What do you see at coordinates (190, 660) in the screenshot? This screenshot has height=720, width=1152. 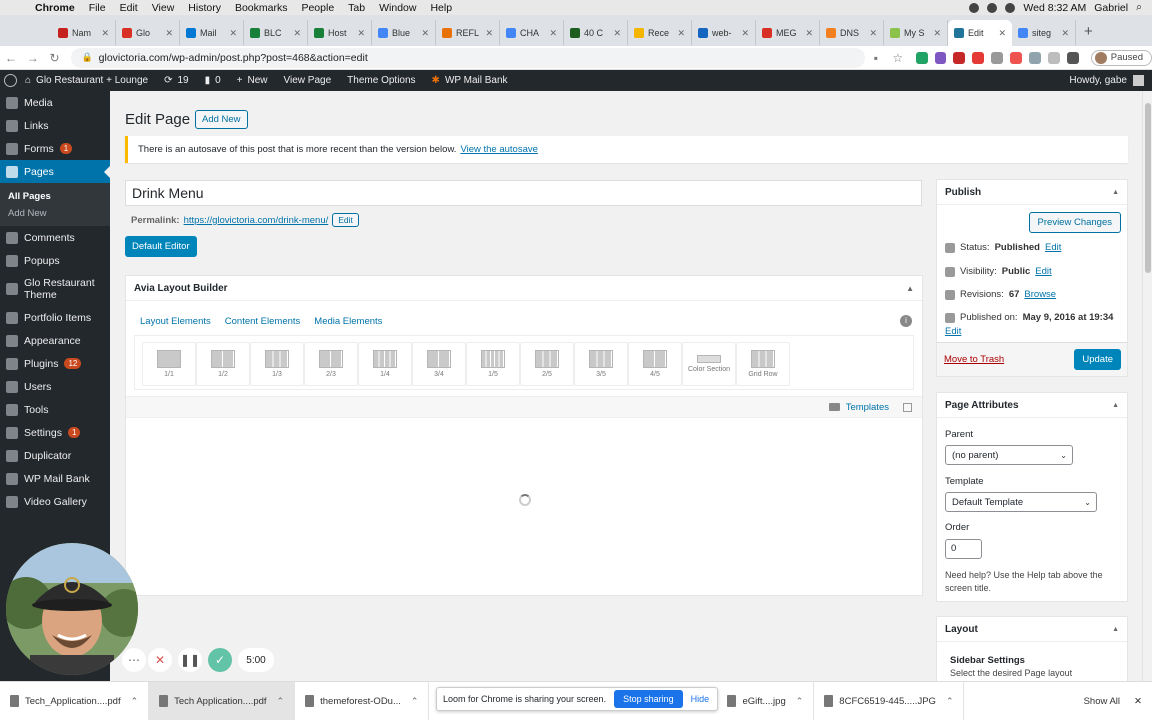 I see `pause-icon: ❚❚` at bounding box center [190, 660].